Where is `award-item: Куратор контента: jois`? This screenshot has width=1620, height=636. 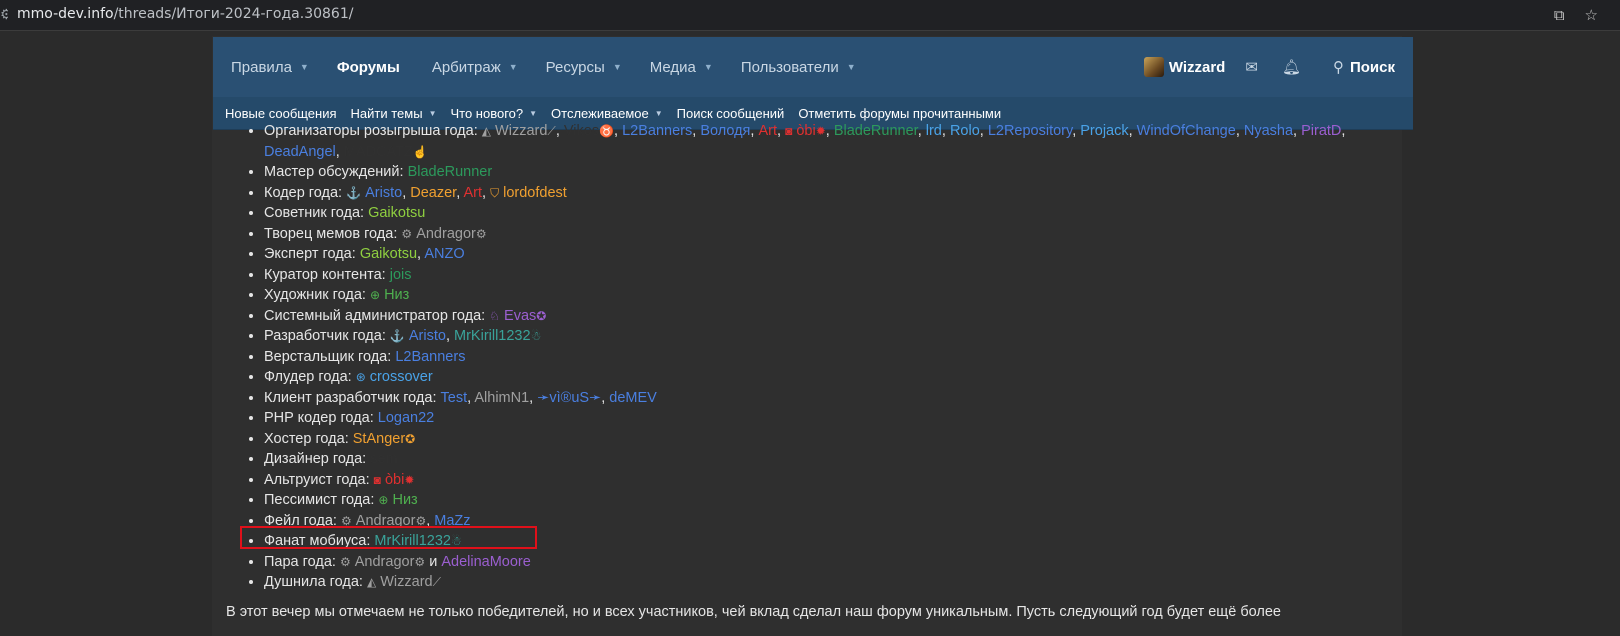
award-item: Куратор контента: jois is located at coordinates (814, 275).